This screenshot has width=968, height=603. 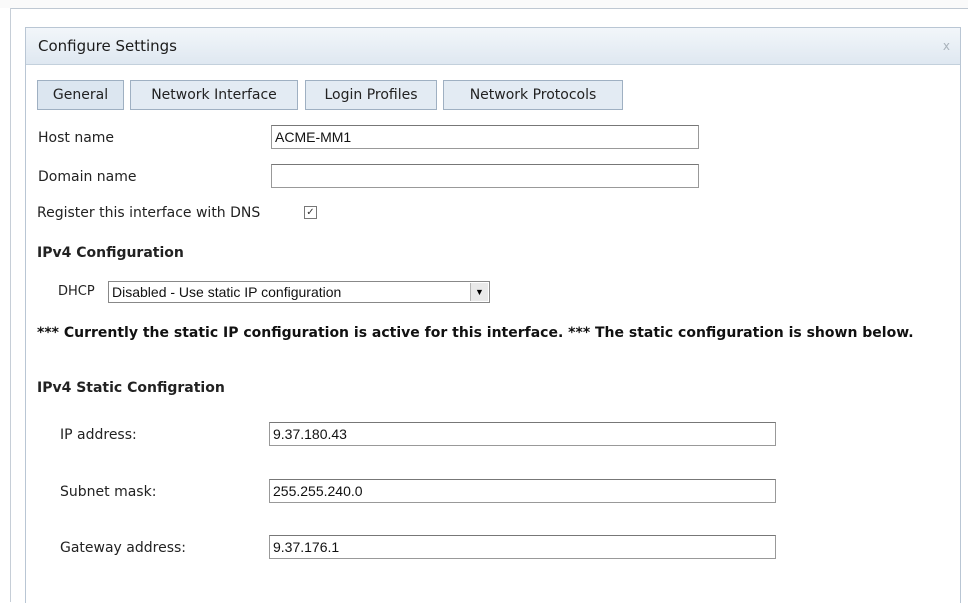 What do you see at coordinates (371, 95) in the screenshot?
I see `tab-login-profiles: Login Profiles` at bounding box center [371, 95].